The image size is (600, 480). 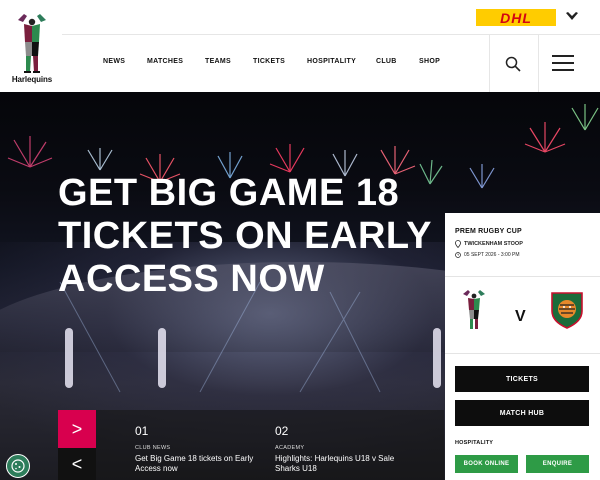 What do you see at coordinates (458, 244) in the screenshot?
I see `location-pin-icon` at bounding box center [458, 244].